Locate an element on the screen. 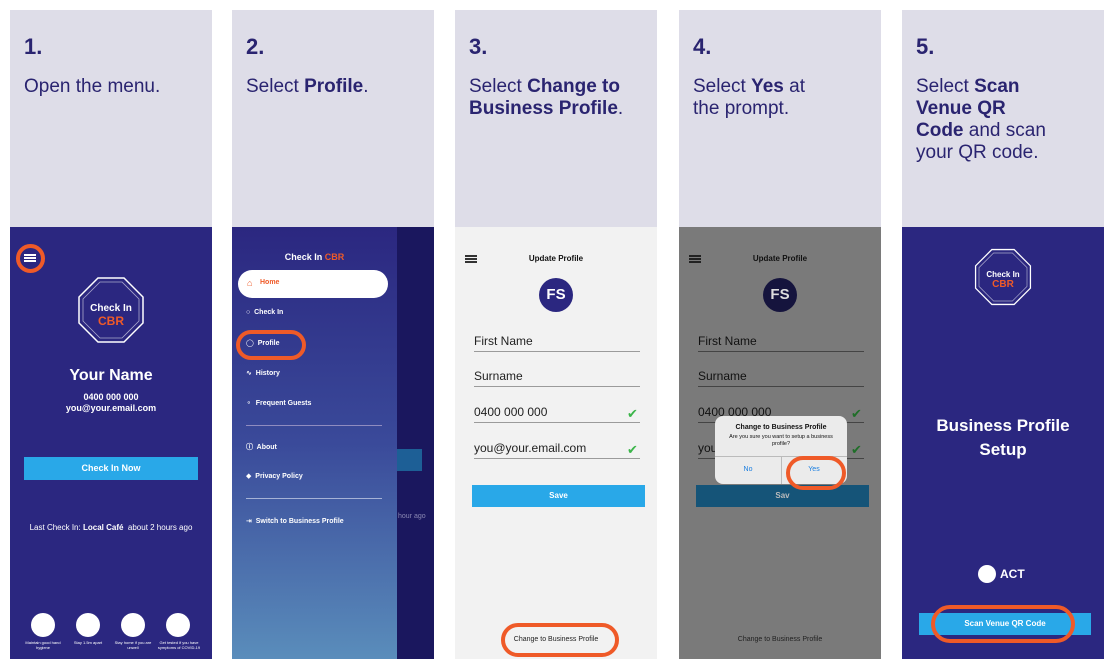 Image resolution: width=1113 pixels, height=659 pixels. user-name: Your Name is located at coordinates (111, 375).